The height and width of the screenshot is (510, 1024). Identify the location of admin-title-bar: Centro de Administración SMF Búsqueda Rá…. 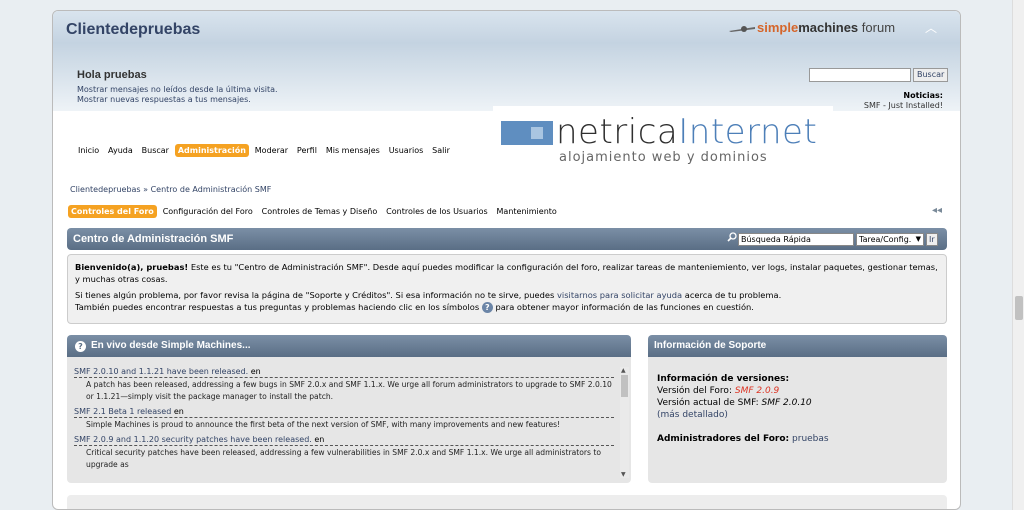
(507, 239).